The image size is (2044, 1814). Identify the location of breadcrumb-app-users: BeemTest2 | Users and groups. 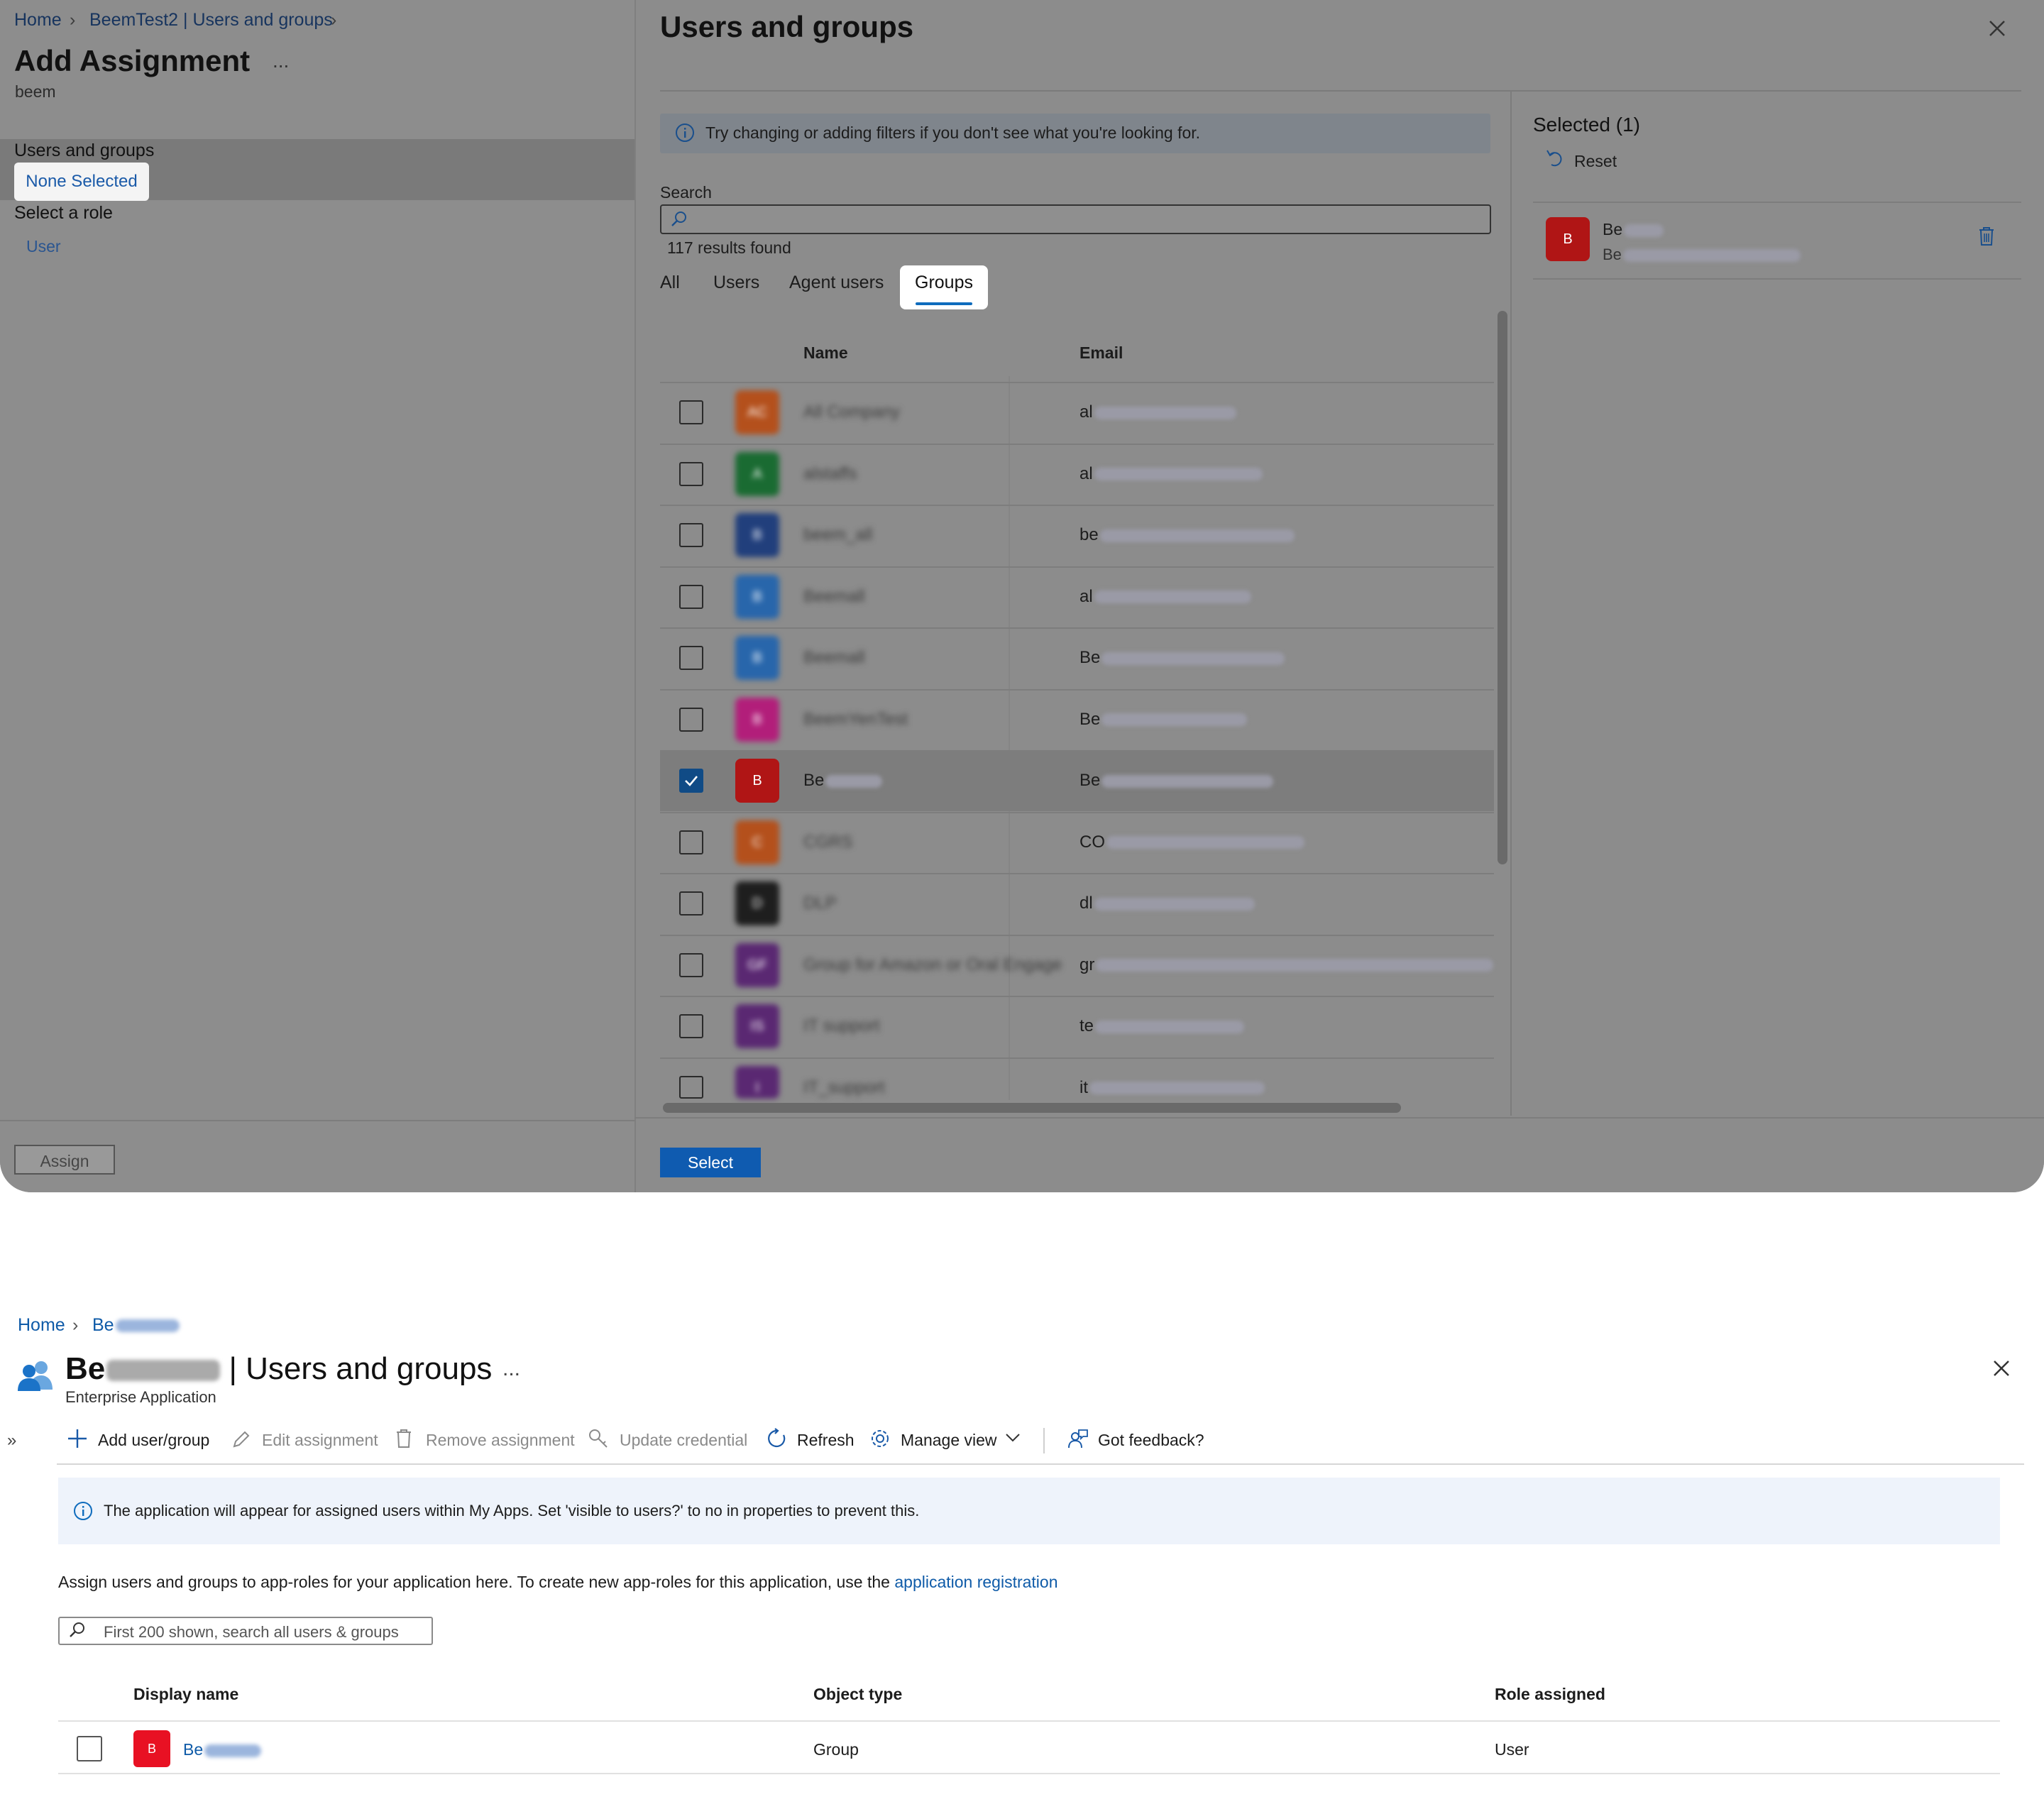
(211, 20).